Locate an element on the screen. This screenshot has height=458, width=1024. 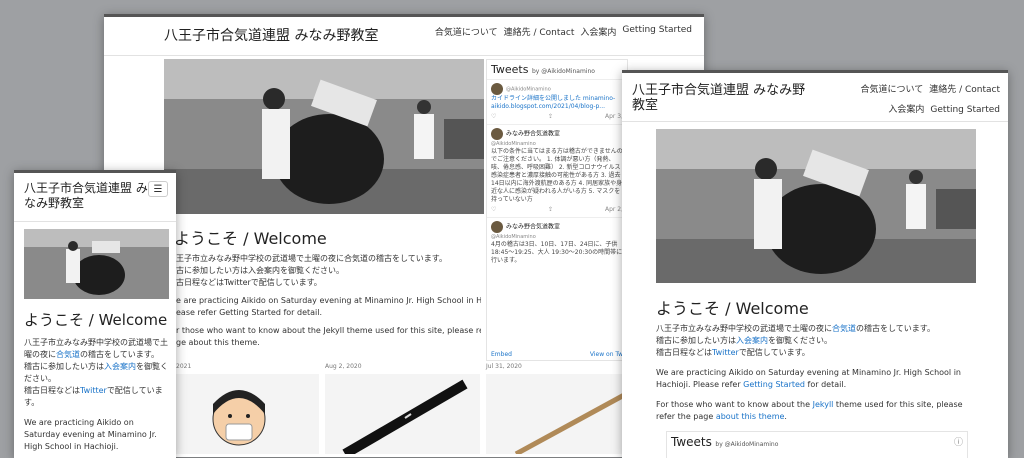
post-card: Jul 31, 2020 is located at coordinates (563, 408).